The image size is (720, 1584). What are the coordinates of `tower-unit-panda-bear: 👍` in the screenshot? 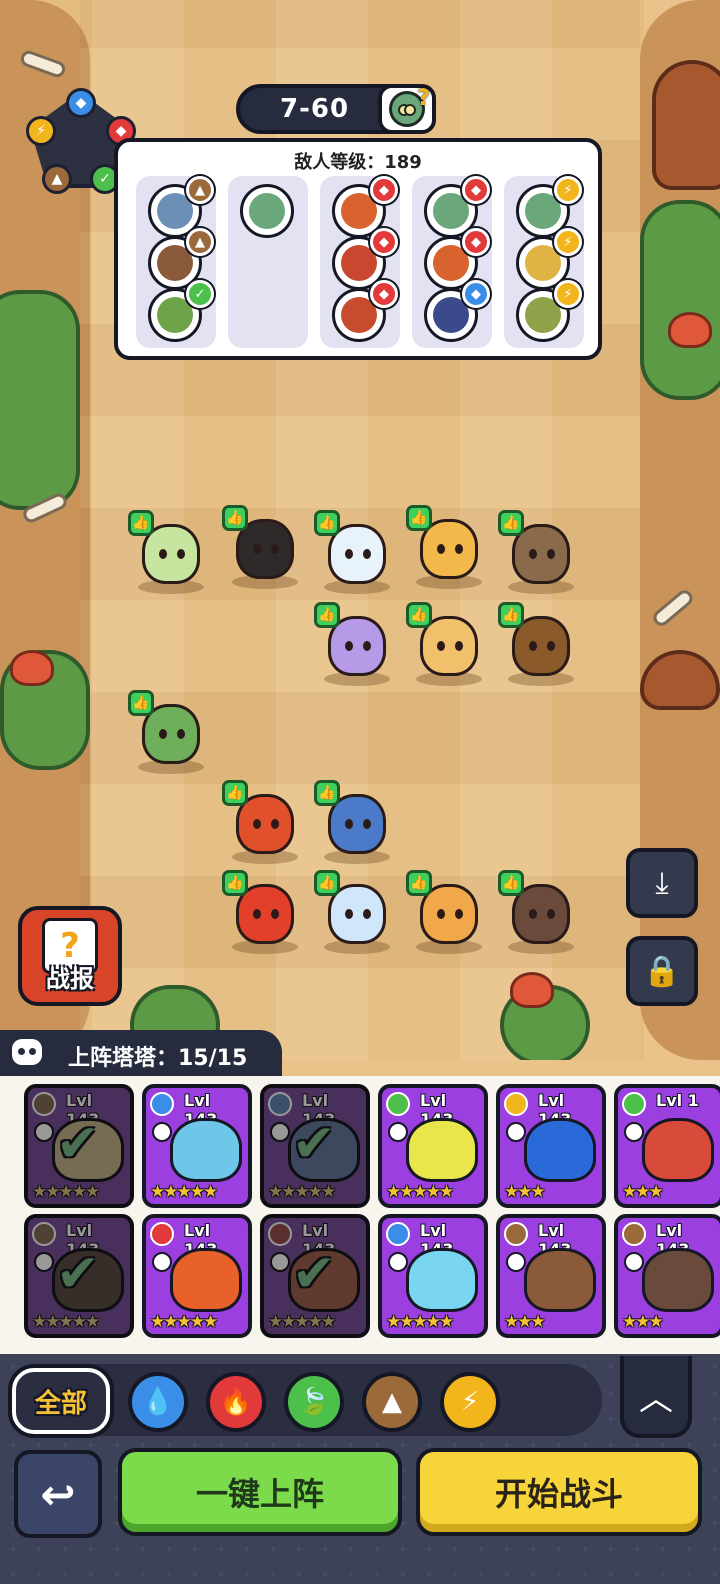 It's located at (357, 553).